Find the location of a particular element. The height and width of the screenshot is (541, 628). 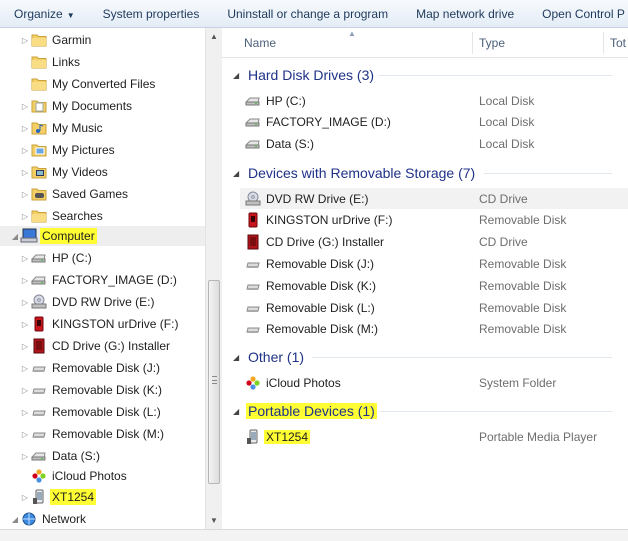

nav-item-removable-disk-j: ▷ Removable Disk (J:) is located at coordinates (91, 368).